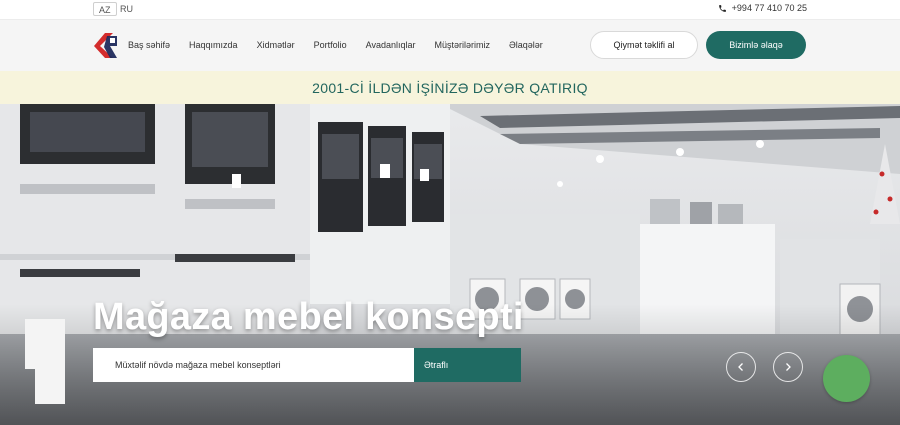 This screenshot has height=425, width=900. What do you see at coordinates (450, 9) in the screenshot?
I see `top-bar: AZ RU +994 77 410 70 25` at bounding box center [450, 9].